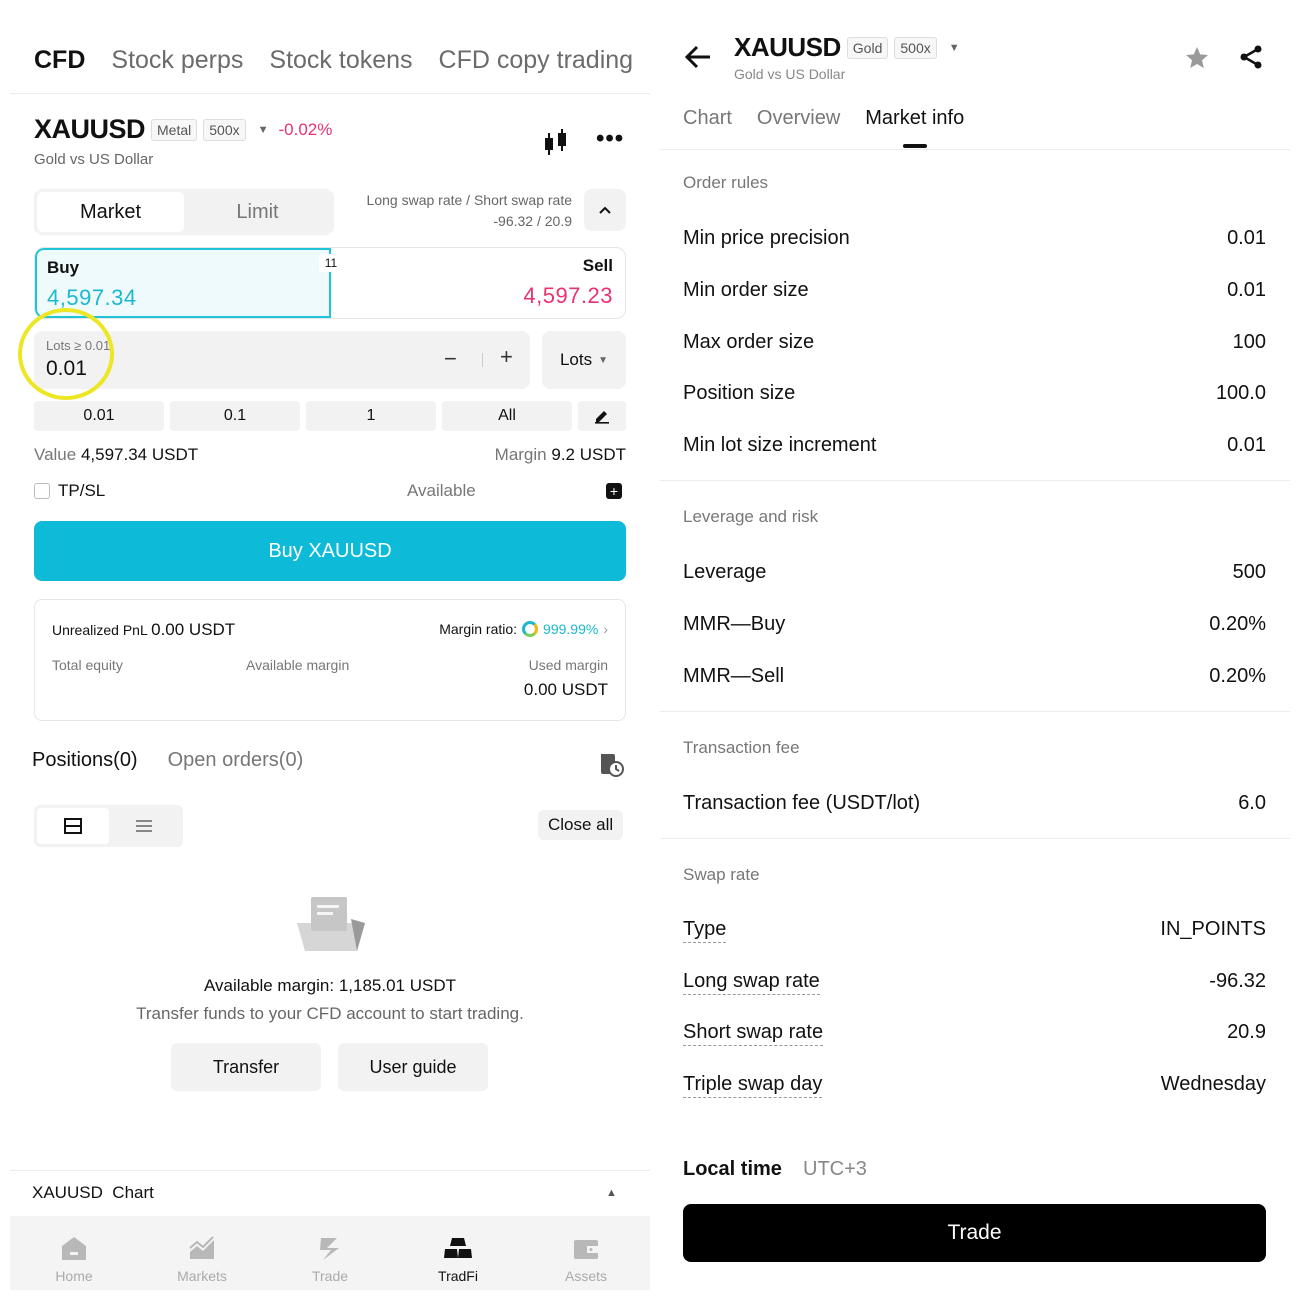 Image resolution: width=1300 pixels, height=1300 pixels. What do you see at coordinates (597, 265) in the screenshot?
I see `sell-label: Sell` at bounding box center [597, 265].